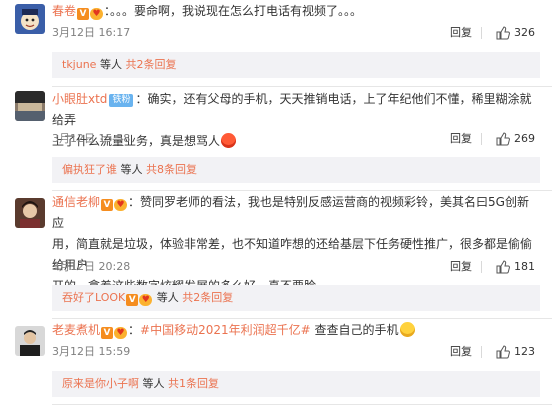 The image size is (552, 412). Describe the element at coordinates (296, 352) in the screenshot. I see `comment-meta: 3月12日 15:59 回复 123` at that location.